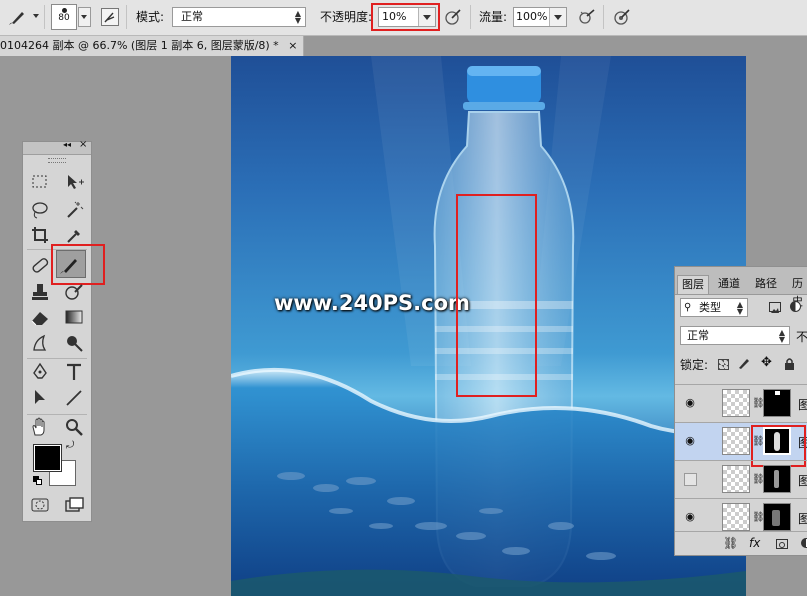 The height and width of the screenshot is (596, 807). What do you see at coordinates (78, 264) in the screenshot?
I see `brush-tool-highlight-box` at bounding box center [78, 264].